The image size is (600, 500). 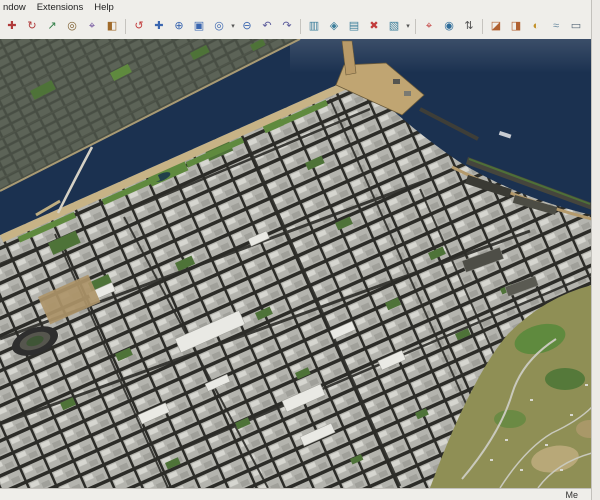 I want to click on offset-tool-icon: ◎, so click(x=72, y=26).